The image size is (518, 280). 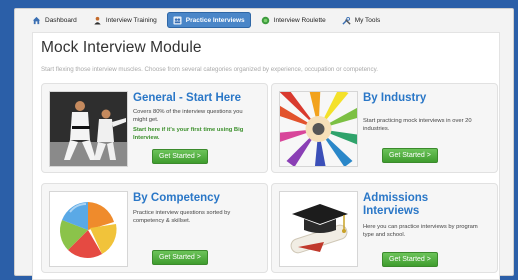 I want to click on graduation-cap-image, so click(x=318, y=229).